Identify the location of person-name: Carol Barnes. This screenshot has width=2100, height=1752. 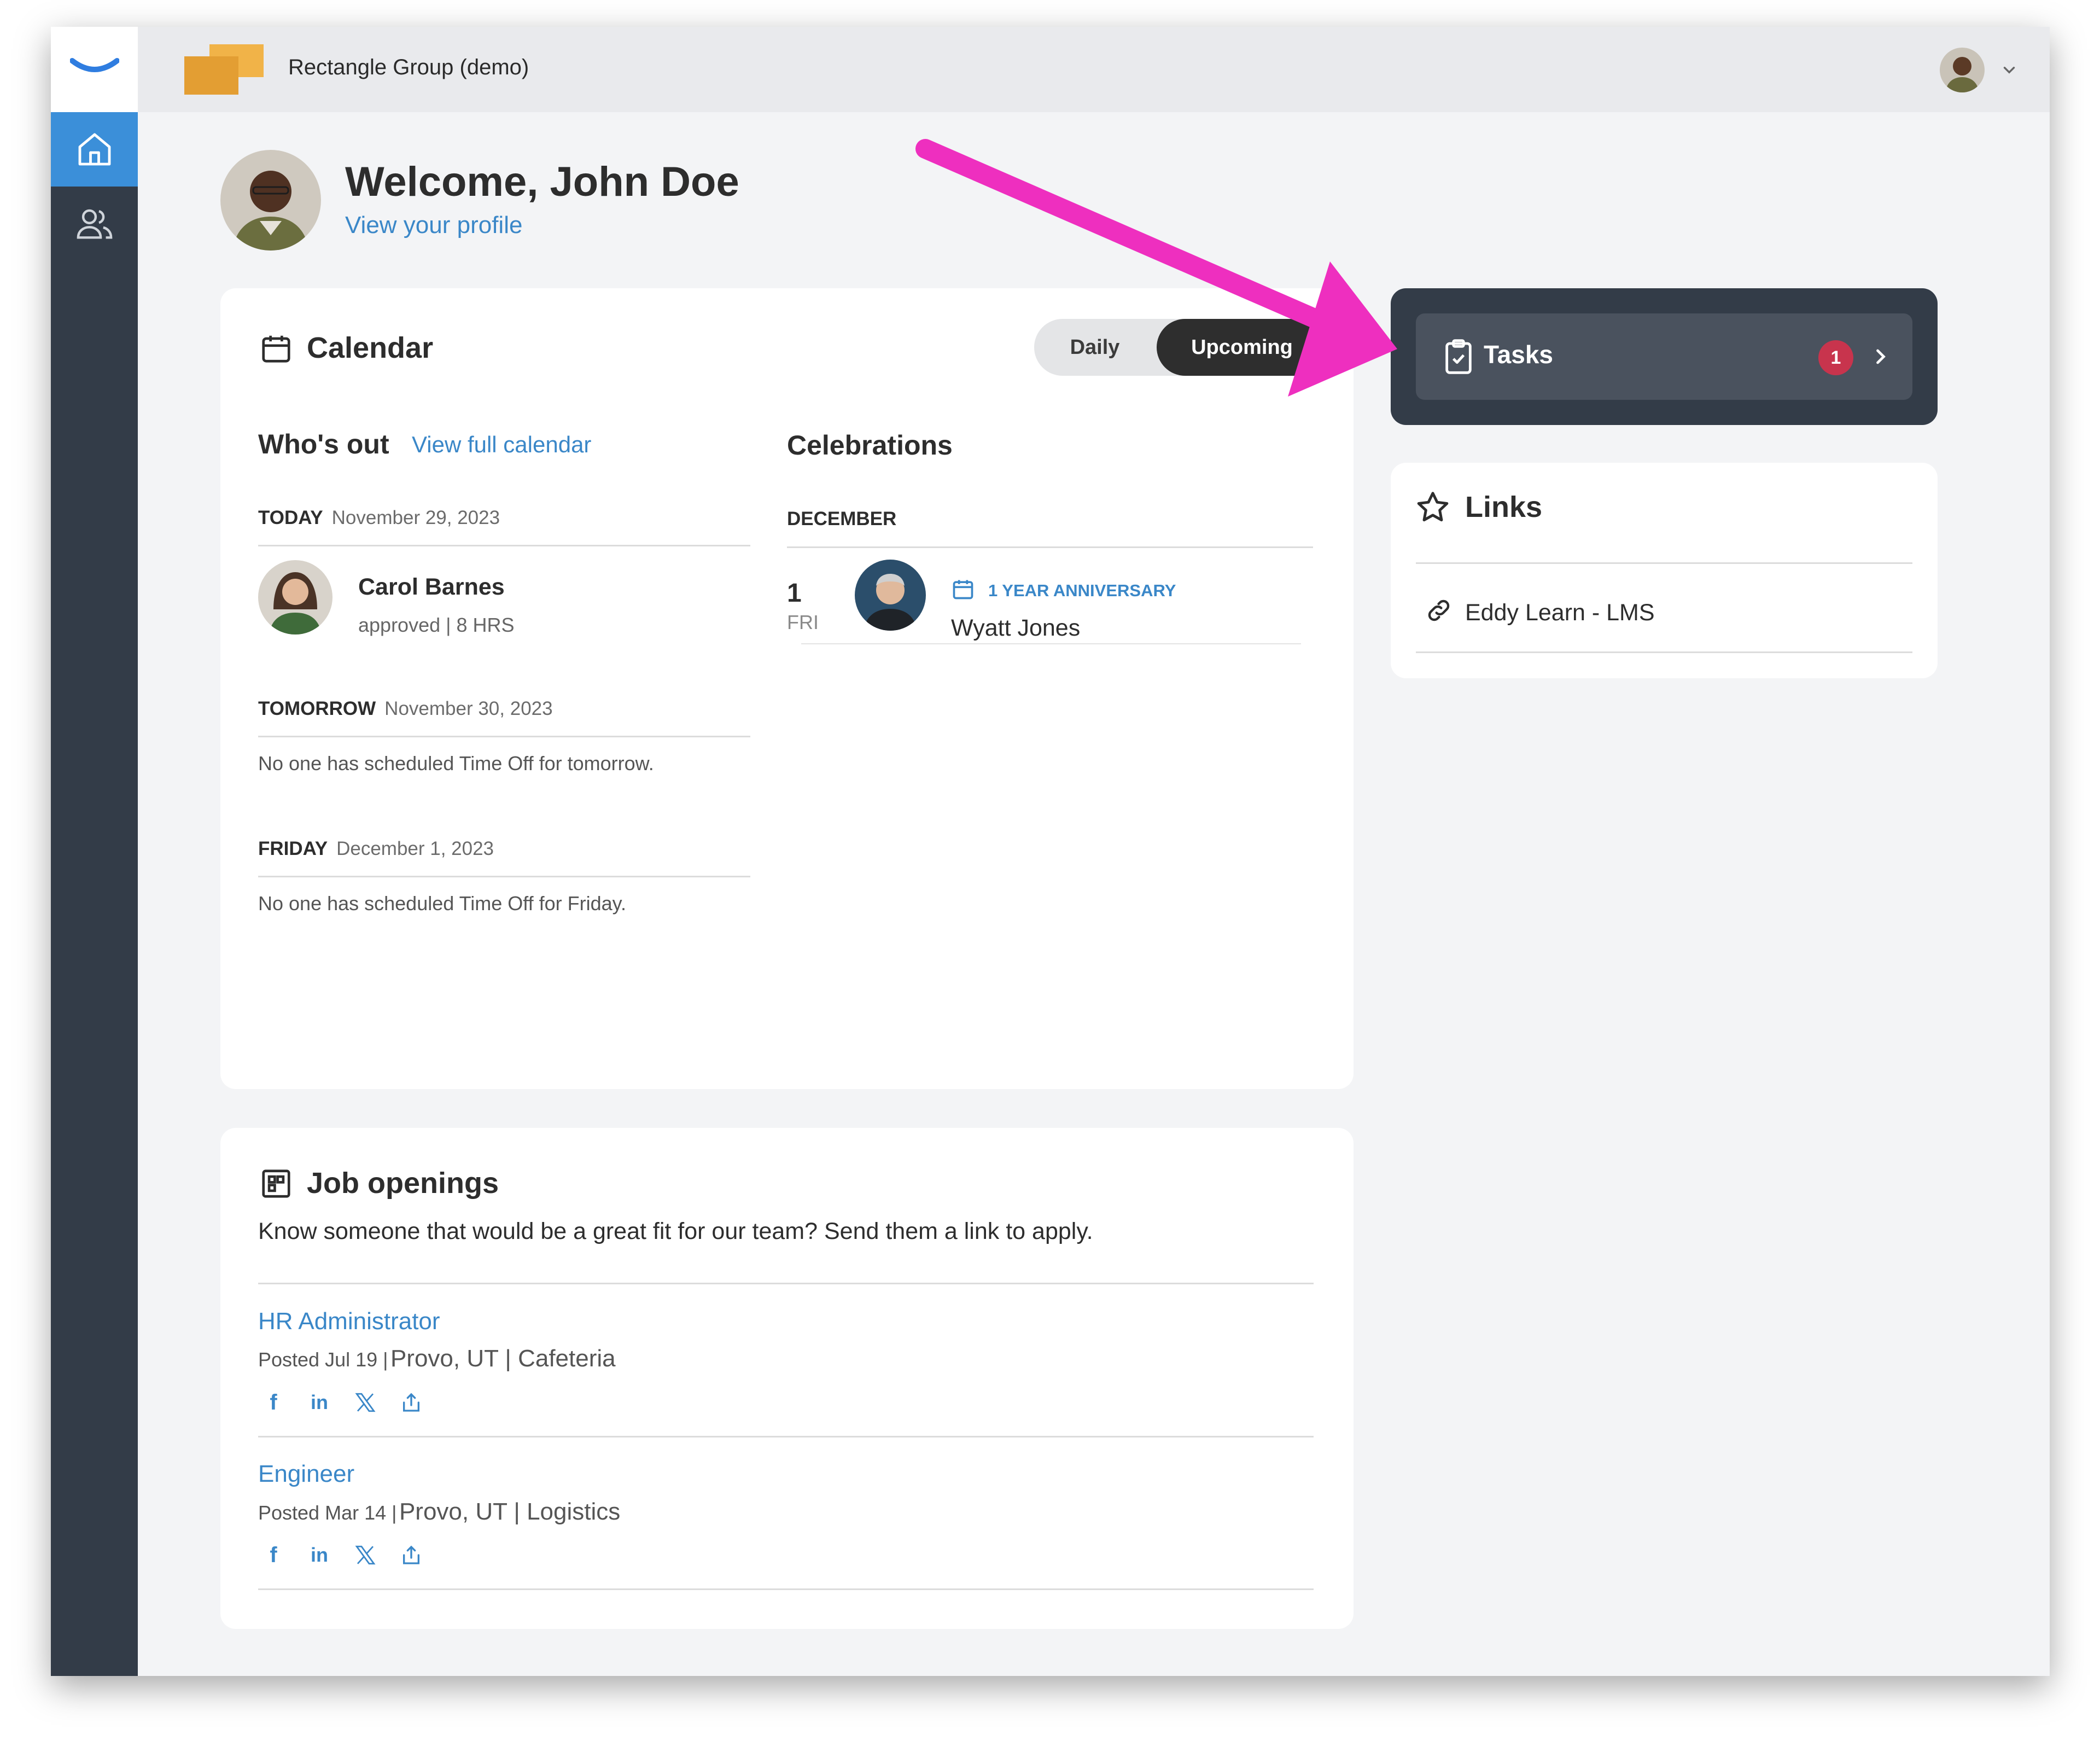
(431, 587).